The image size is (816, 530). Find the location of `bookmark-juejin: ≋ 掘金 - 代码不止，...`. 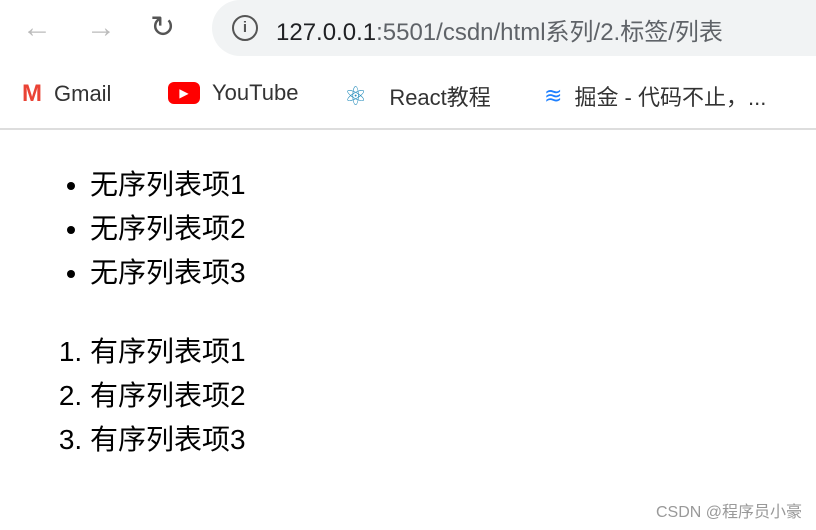

bookmark-juejin: ≋ 掘金 - 代码不止，... is located at coordinates (655, 96).